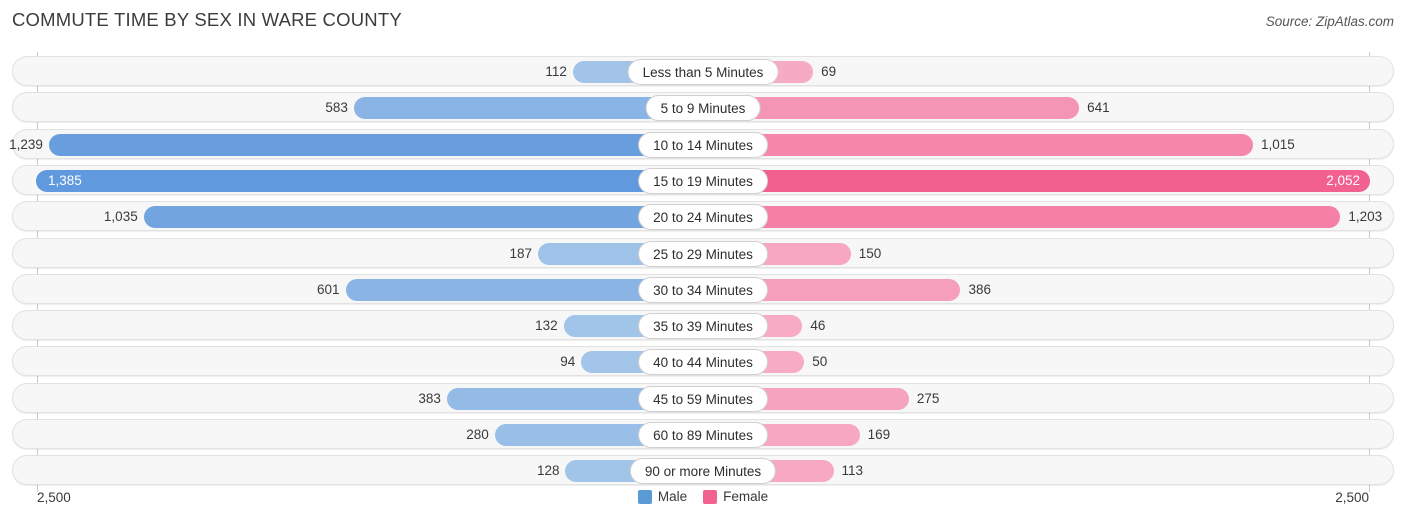 The width and height of the screenshot is (1406, 523). I want to click on table-row: 128 113 90 or more Minutes, so click(703, 470).